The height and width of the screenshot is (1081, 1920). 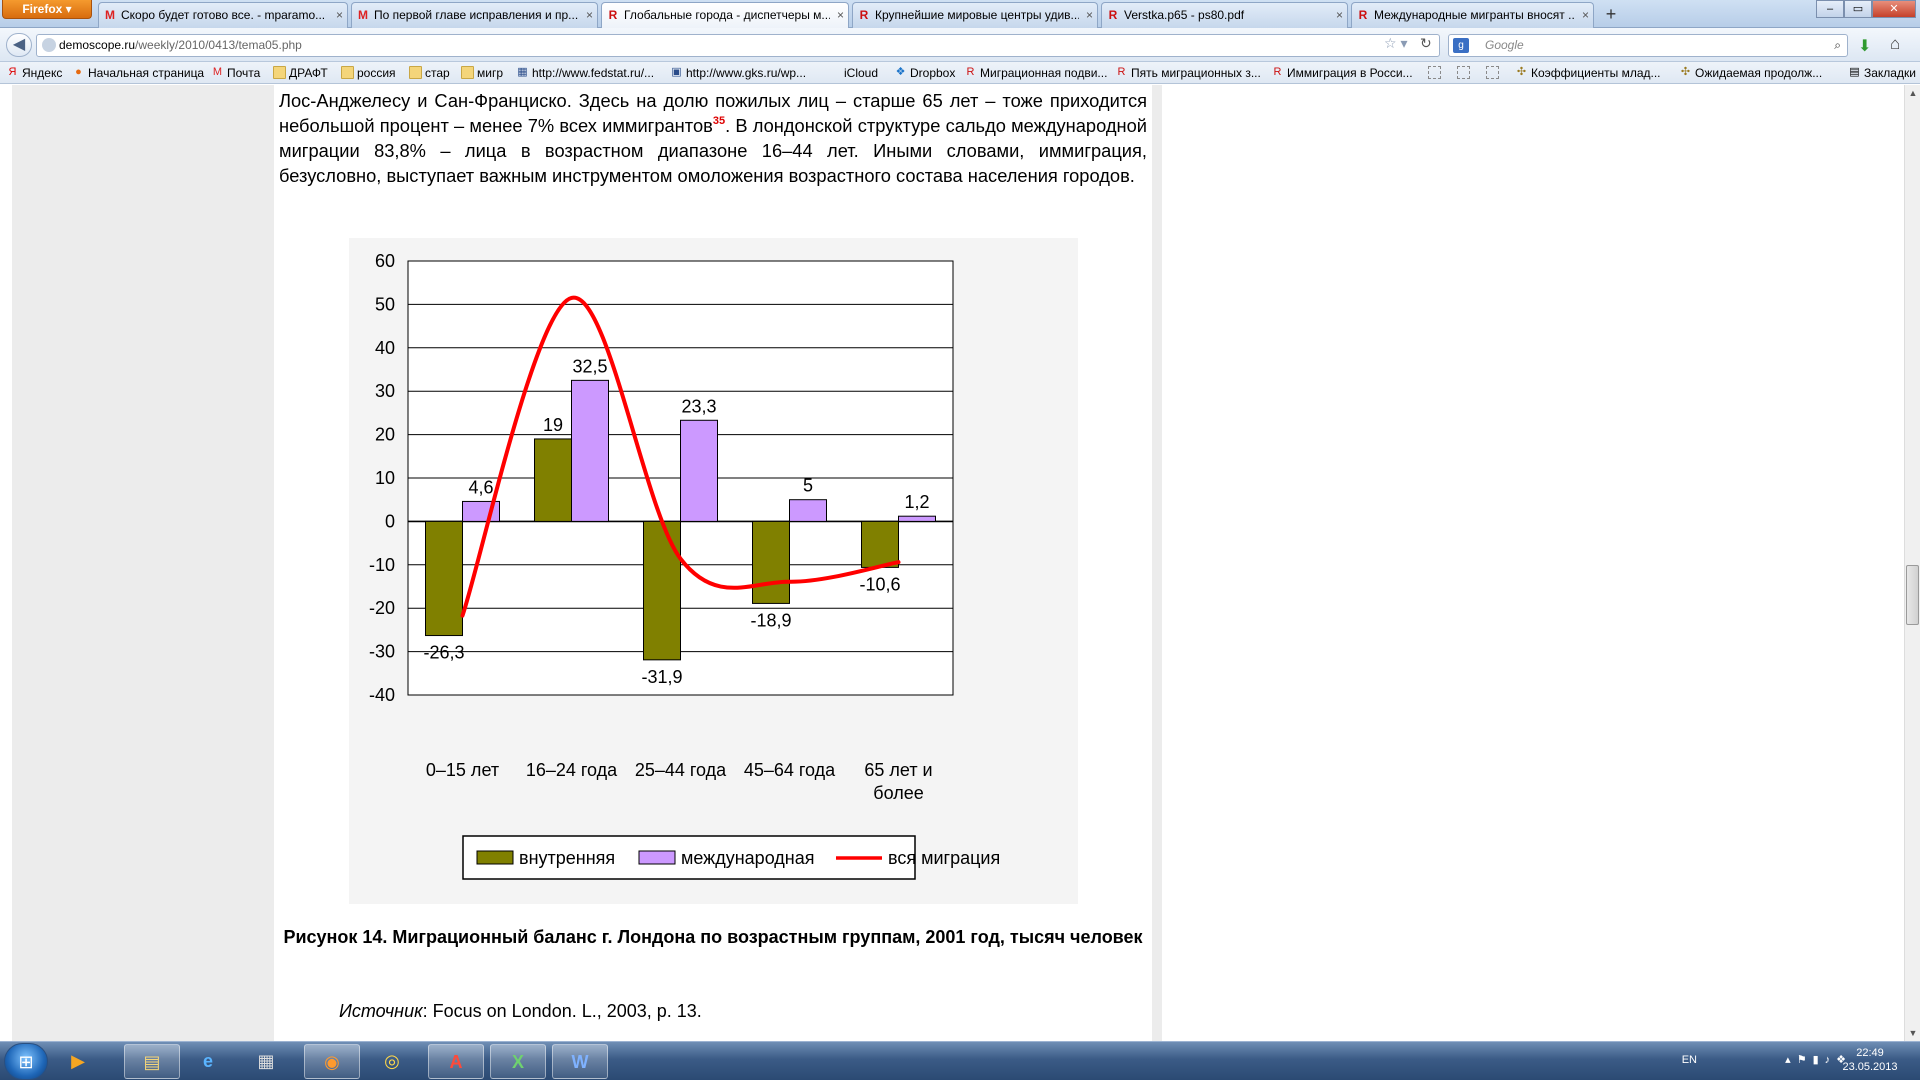 I want to click on tab-4: R Крупнейшие мировые центры удив... ×, so click(x=975, y=15).